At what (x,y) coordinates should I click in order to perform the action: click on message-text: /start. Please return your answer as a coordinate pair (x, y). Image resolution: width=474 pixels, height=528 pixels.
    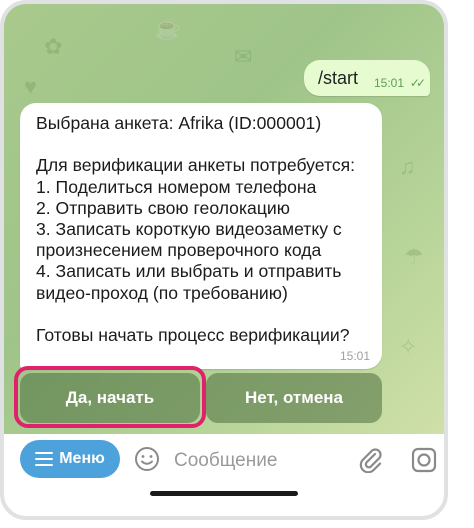
    Looking at the image, I should click on (338, 78).